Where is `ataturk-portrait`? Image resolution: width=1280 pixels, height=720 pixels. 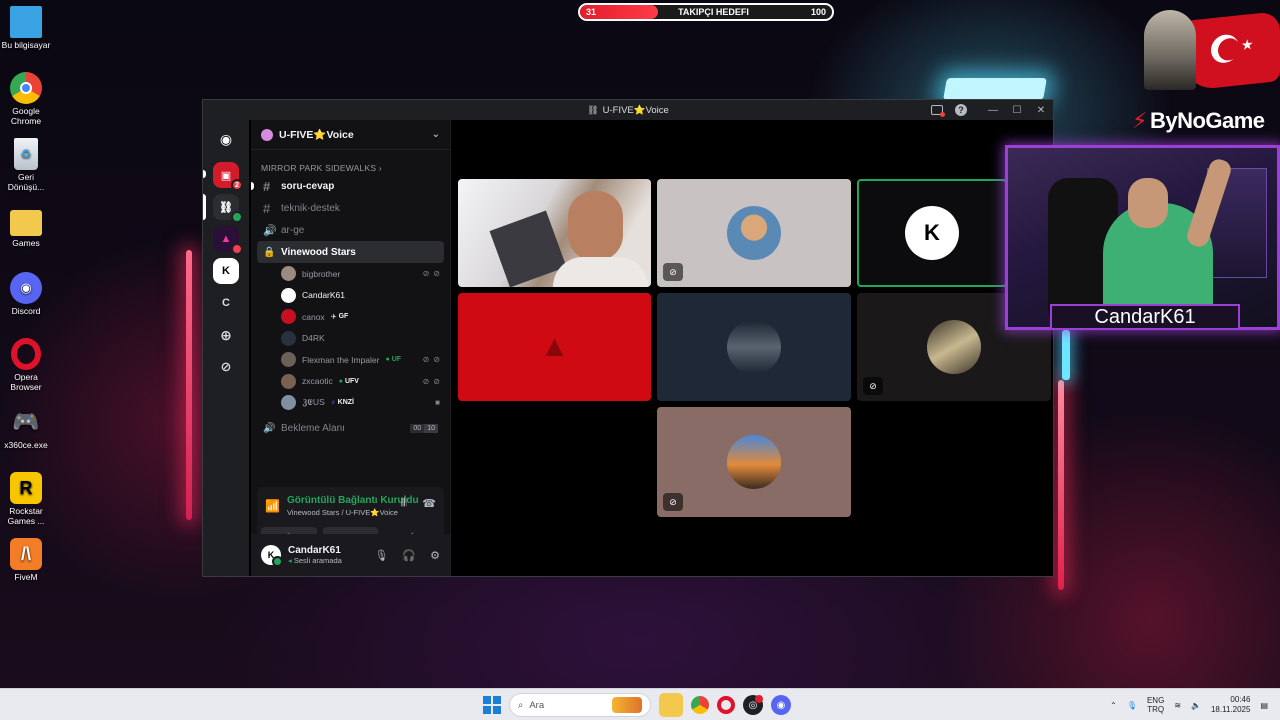 ataturk-portrait is located at coordinates (1170, 50).